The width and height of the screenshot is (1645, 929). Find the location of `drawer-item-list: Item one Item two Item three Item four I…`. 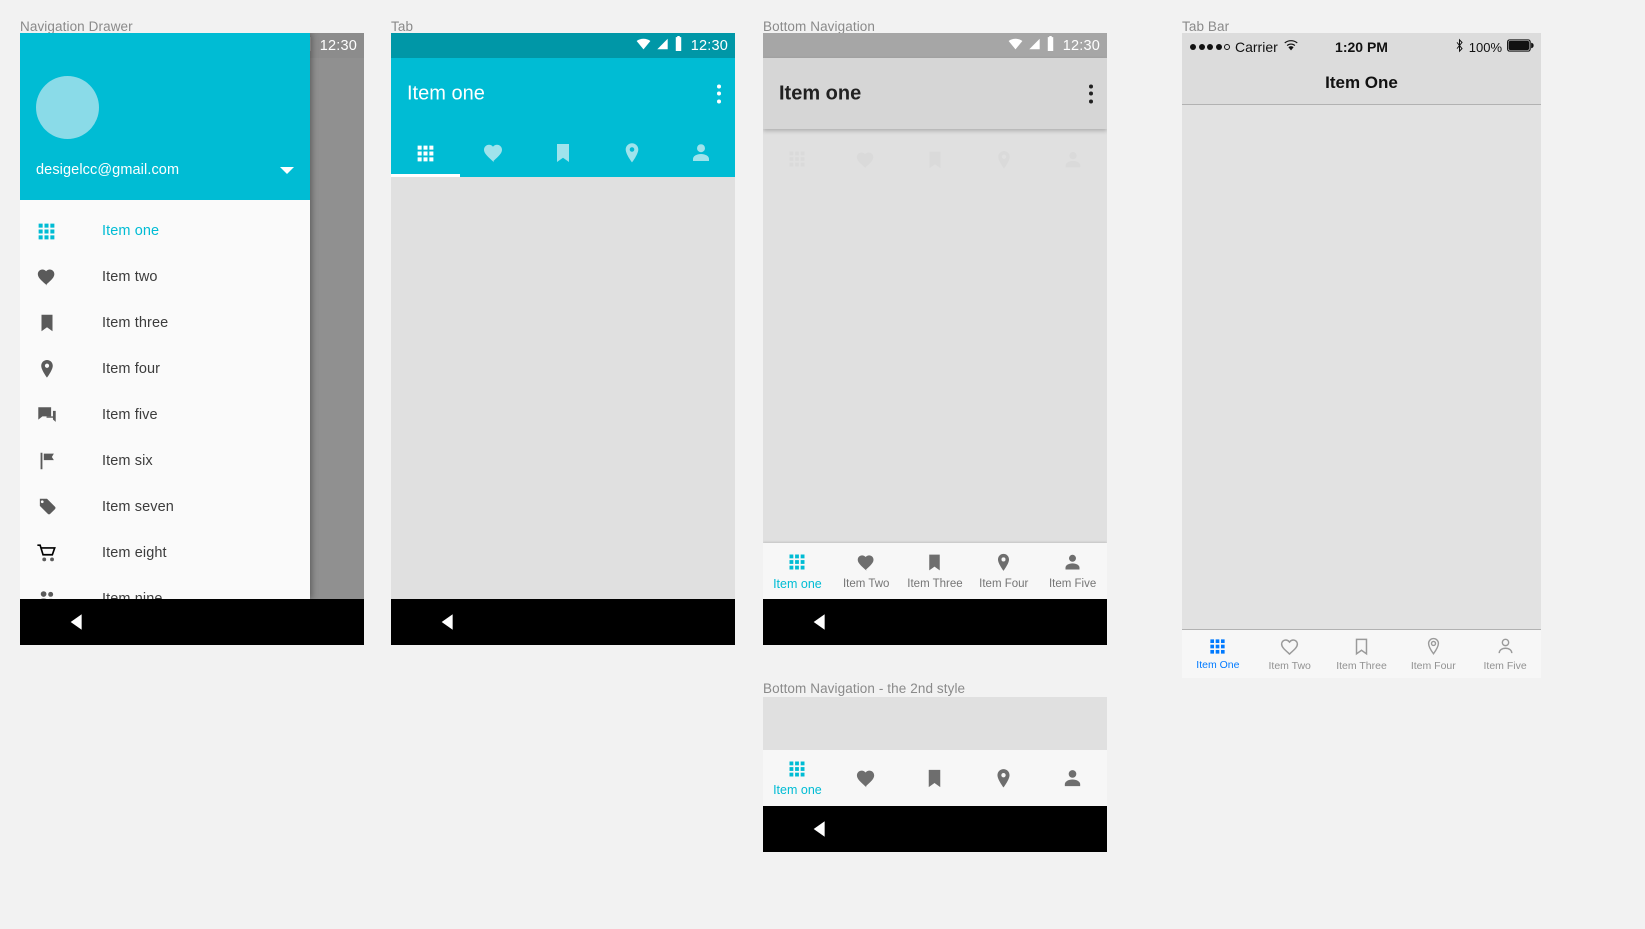

drawer-item-list: Item one Item two Item three Item four I… is located at coordinates (165, 399).